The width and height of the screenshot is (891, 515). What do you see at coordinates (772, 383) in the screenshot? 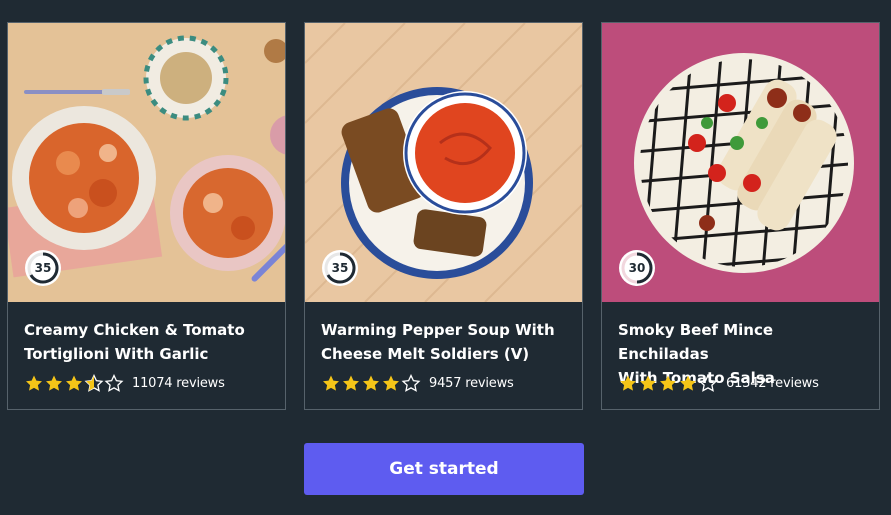
I see `review-count: 61342 reviews` at bounding box center [772, 383].